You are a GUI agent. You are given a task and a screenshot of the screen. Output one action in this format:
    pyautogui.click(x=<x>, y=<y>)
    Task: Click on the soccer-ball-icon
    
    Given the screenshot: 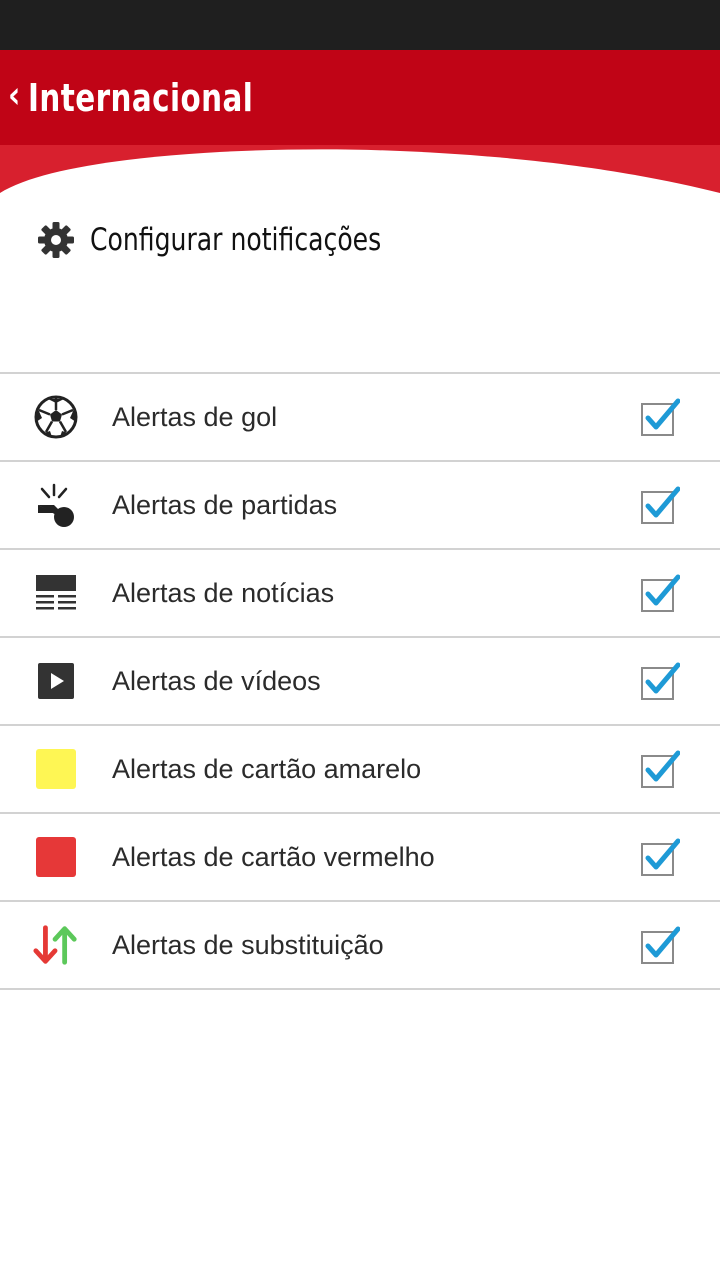 What is the action you would take?
    pyautogui.click(x=56, y=417)
    